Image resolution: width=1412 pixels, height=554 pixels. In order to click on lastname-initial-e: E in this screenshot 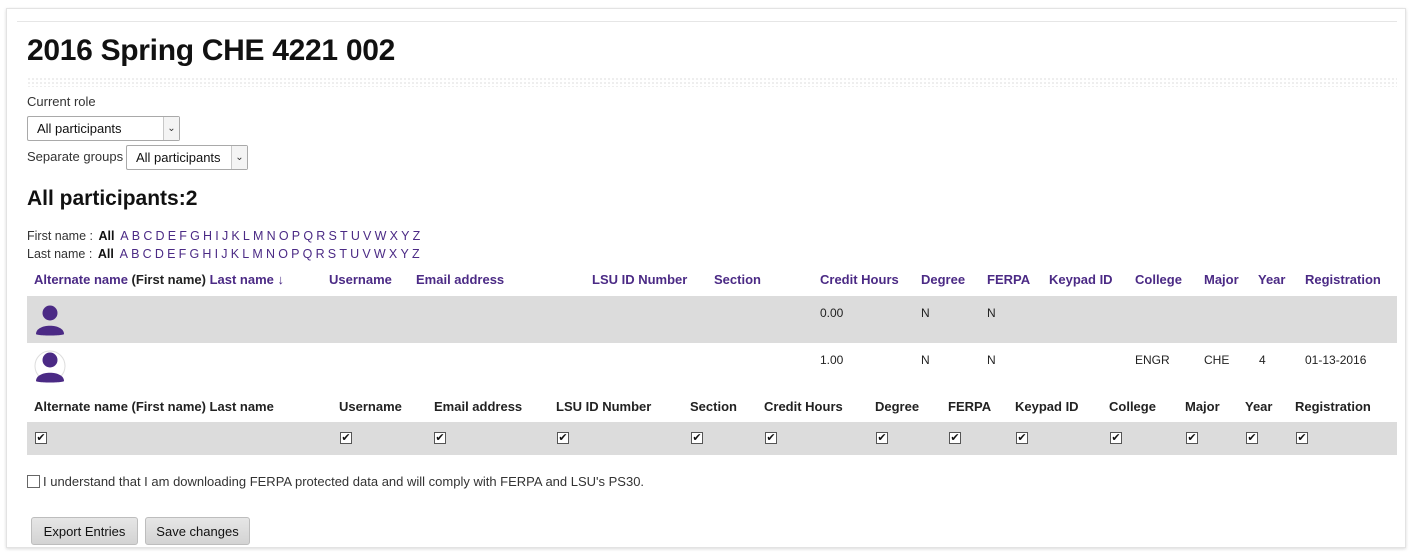, I will do `click(171, 254)`.